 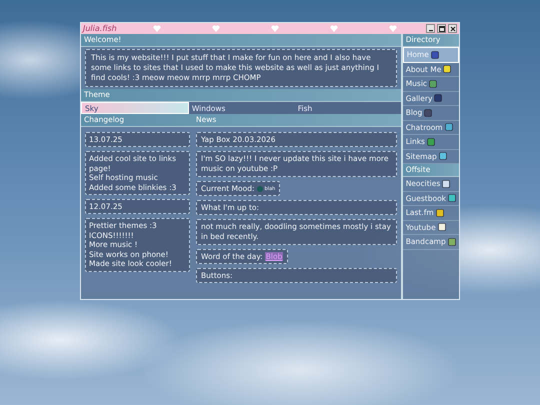 I want to click on close-button, so click(x=452, y=28).